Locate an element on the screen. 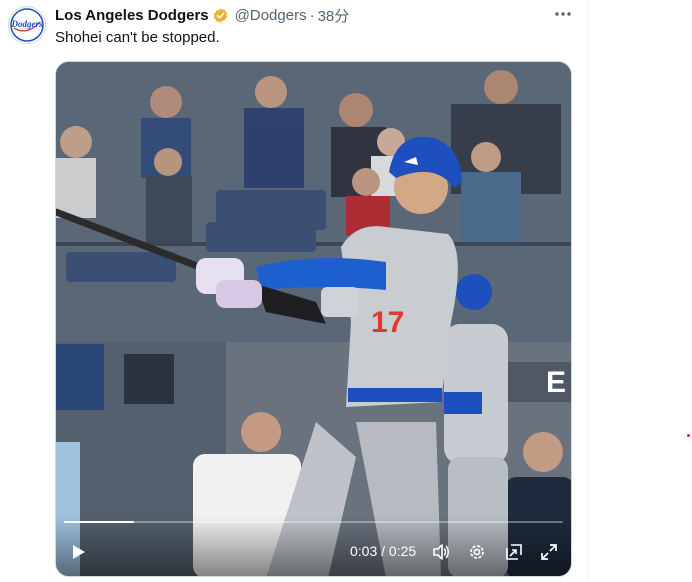 This screenshot has width=692, height=582. stadium-sign-text: E is located at coordinates (556, 382).